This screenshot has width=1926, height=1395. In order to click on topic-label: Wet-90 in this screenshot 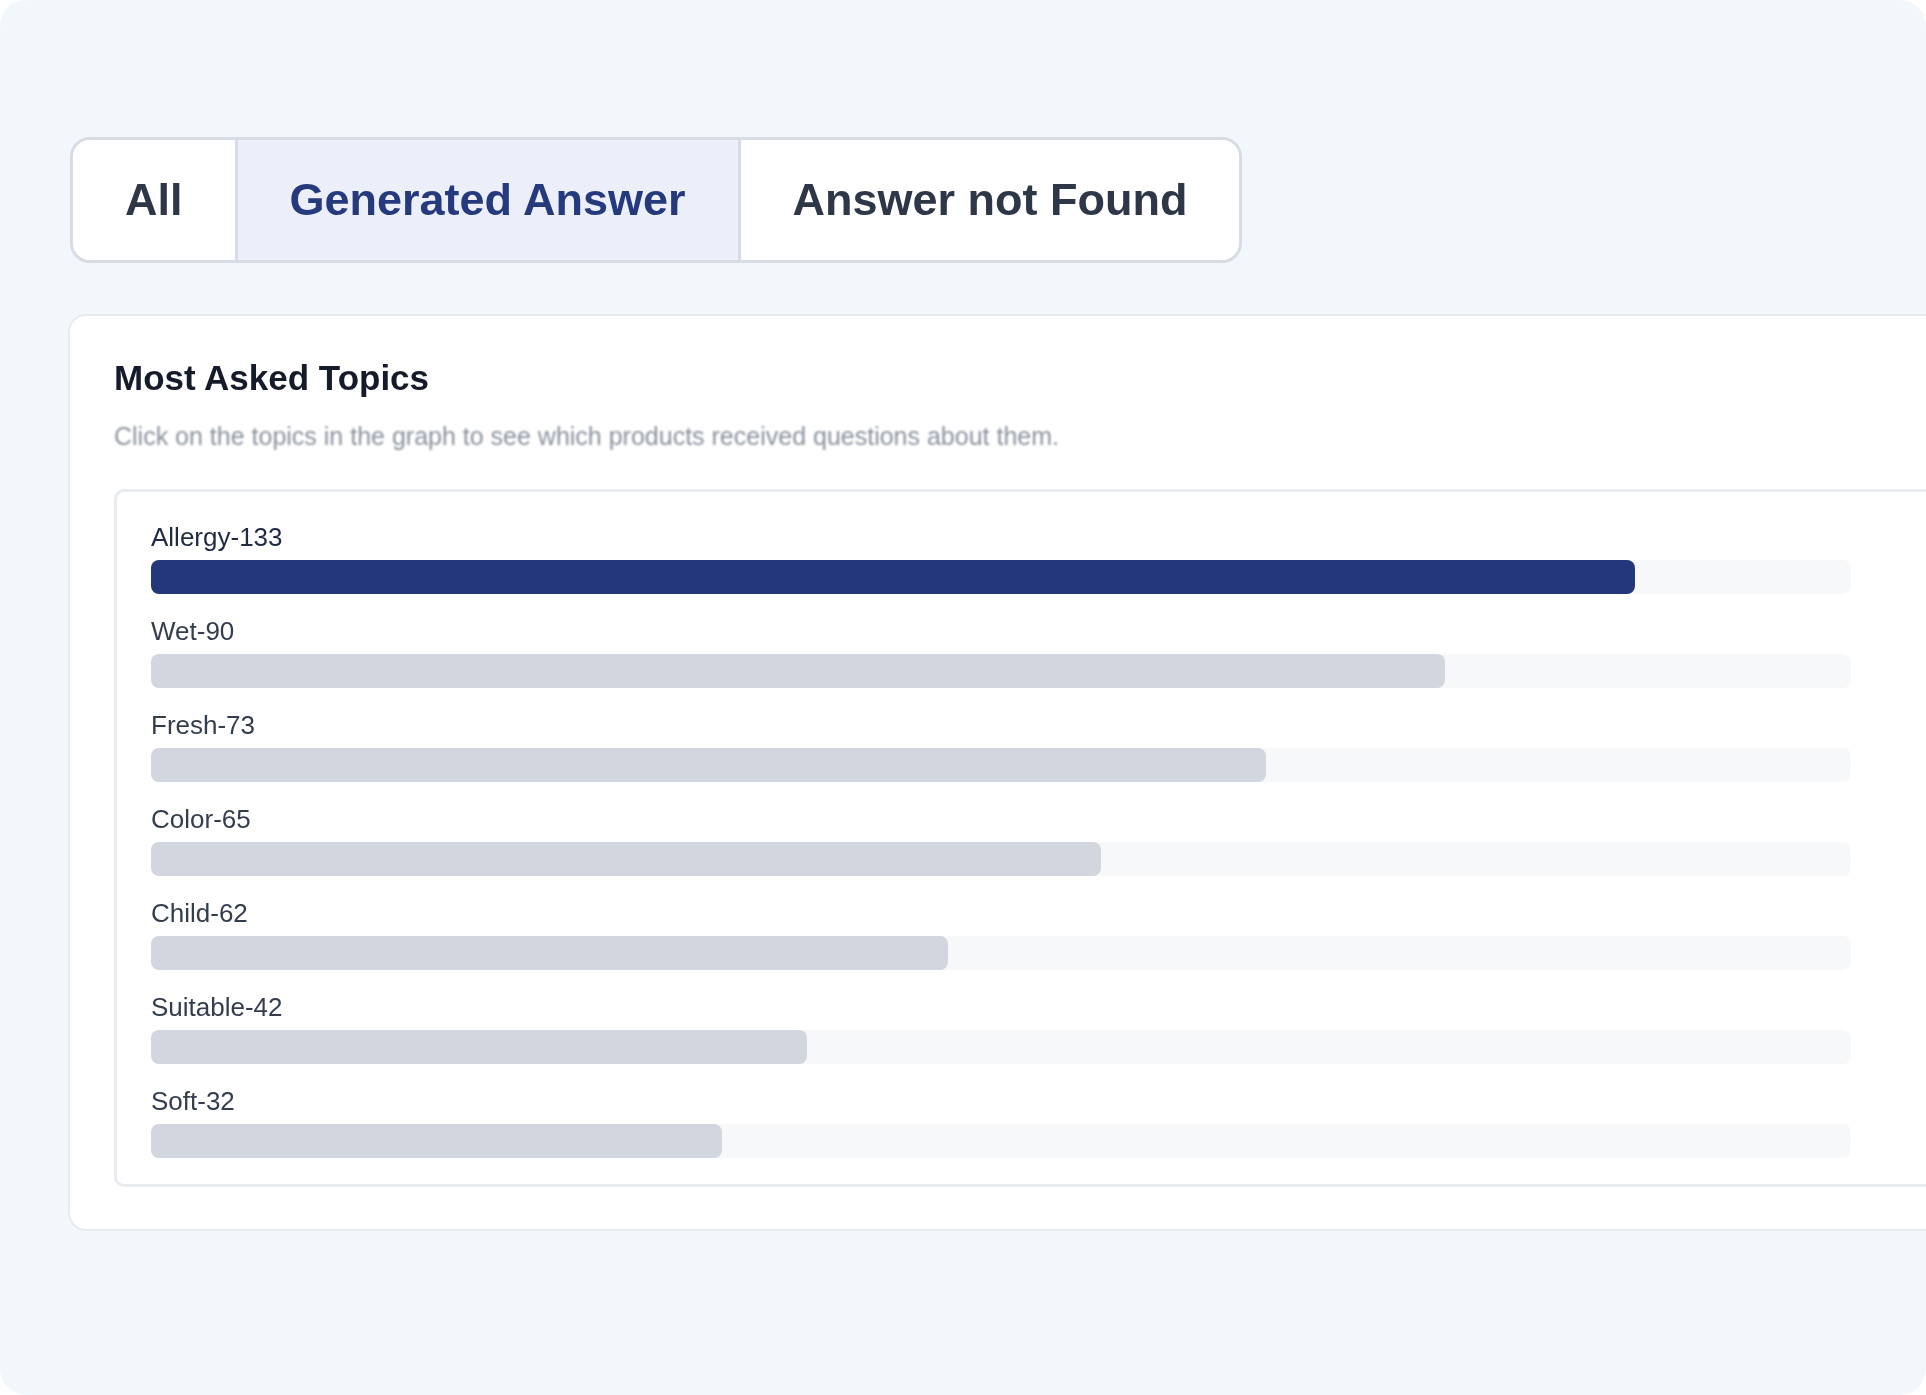, I will do `click(193, 631)`.